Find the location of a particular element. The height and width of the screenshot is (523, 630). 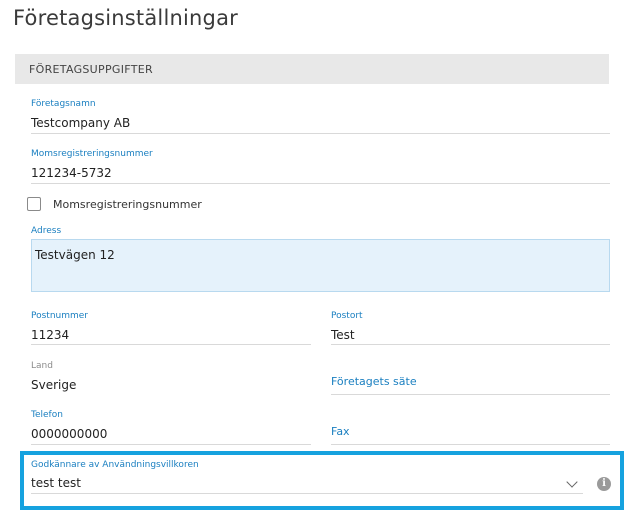

address-textarea: Testvägen 12 is located at coordinates (320, 265).